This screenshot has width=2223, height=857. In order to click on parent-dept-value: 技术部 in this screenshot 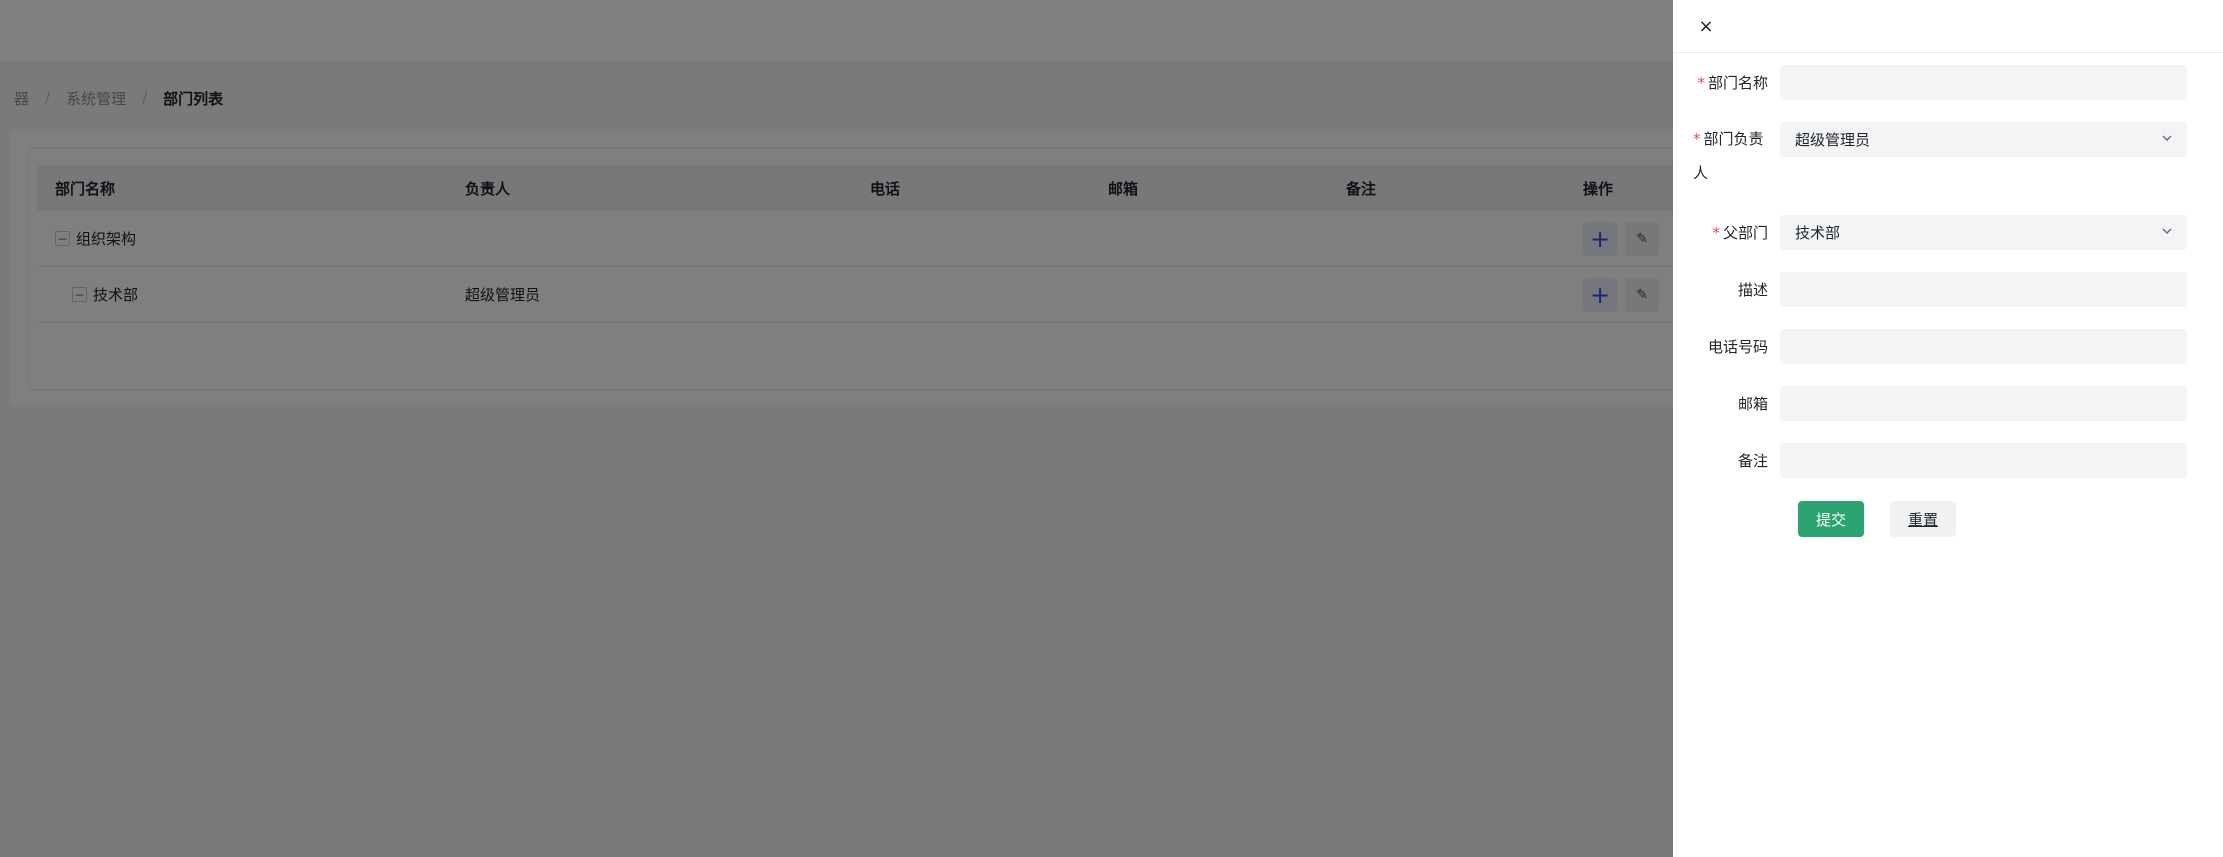, I will do `click(1818, 233)`.